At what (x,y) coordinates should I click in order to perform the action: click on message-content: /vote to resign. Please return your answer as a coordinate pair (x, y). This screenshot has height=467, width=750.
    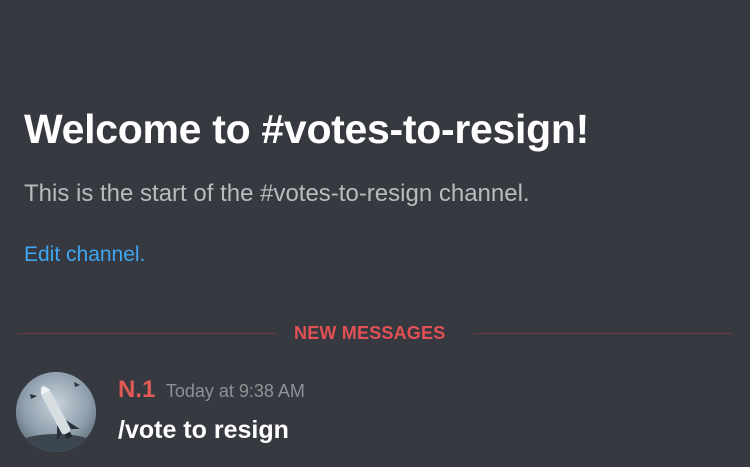
    Looking at the image, I should click on (203, 430).